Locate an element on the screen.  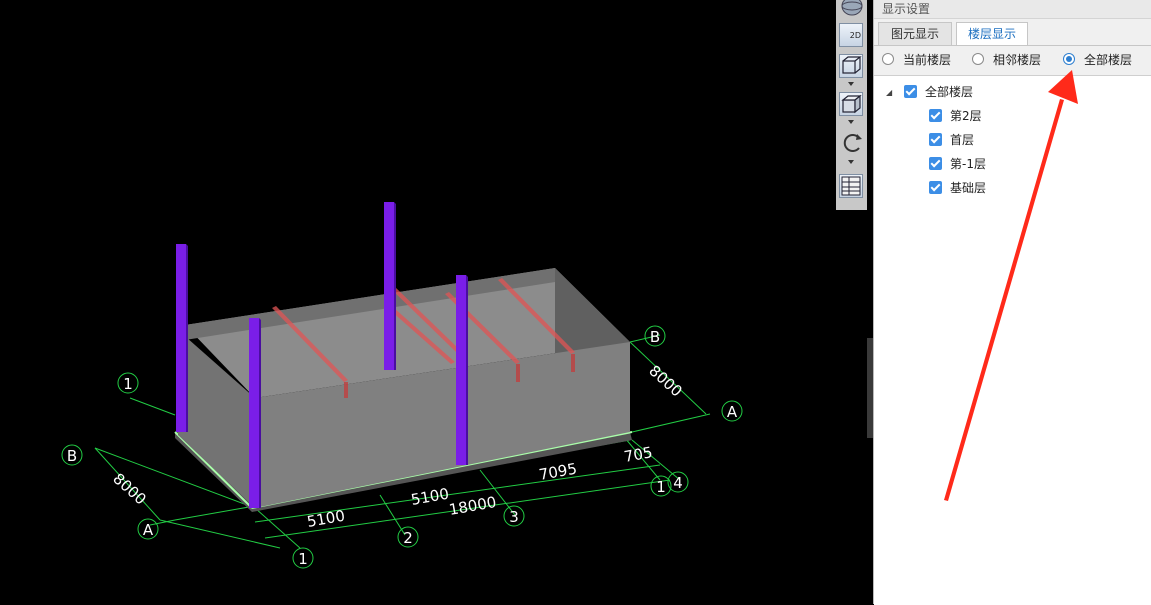
axis-label-b-right: B is located at coordinates (655, 337).